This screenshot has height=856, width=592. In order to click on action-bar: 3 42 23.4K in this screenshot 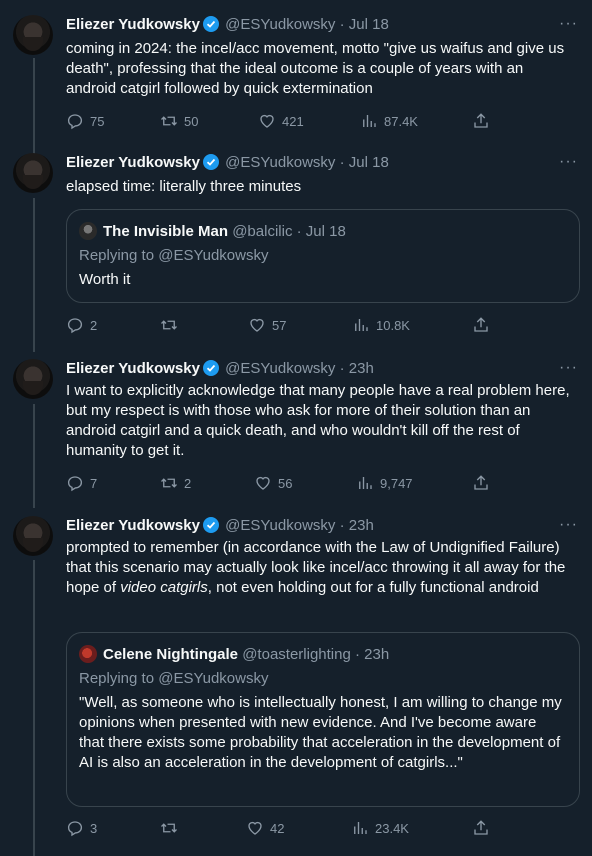, I will do `click(286, 829)`.